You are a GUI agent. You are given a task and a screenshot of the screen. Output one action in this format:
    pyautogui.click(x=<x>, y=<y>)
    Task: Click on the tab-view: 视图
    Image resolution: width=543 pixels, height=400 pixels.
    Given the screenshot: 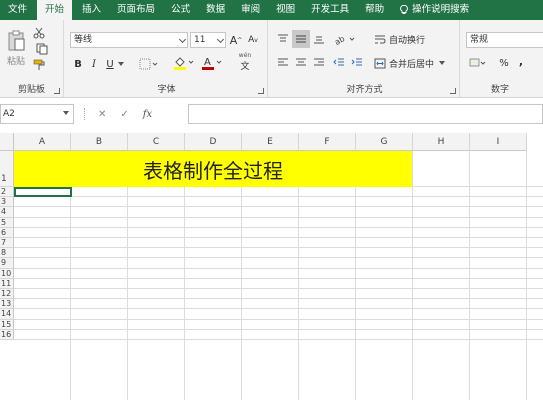 What is the action you would take?
    pyautogui.click(x=285, y=10)
    